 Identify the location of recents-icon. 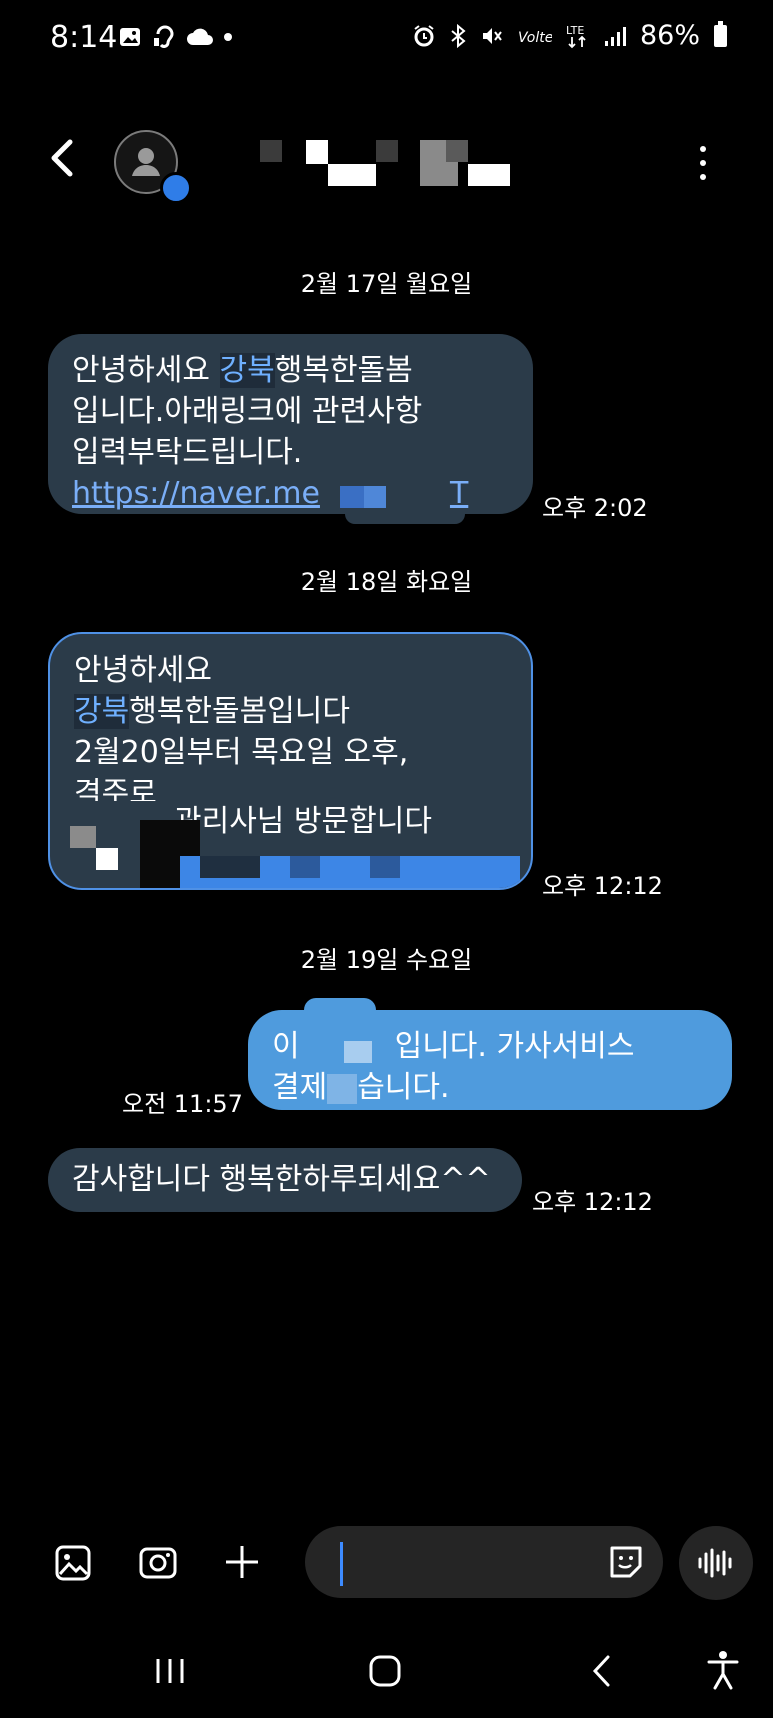
(170, 1671).